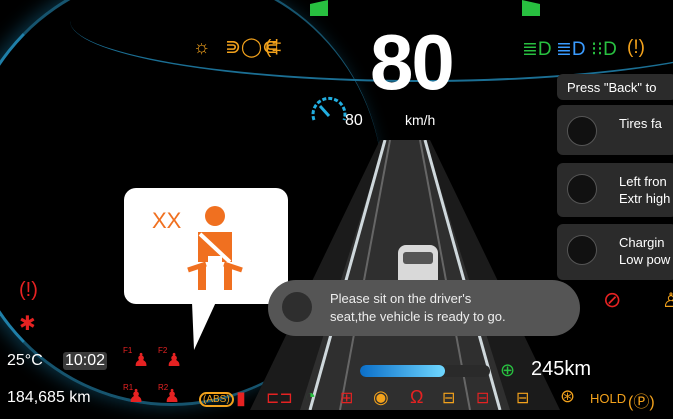  Describe the element at coordinates (28, 290) in the screenshot. I see `brake-warning-icon: (!)` at that location.